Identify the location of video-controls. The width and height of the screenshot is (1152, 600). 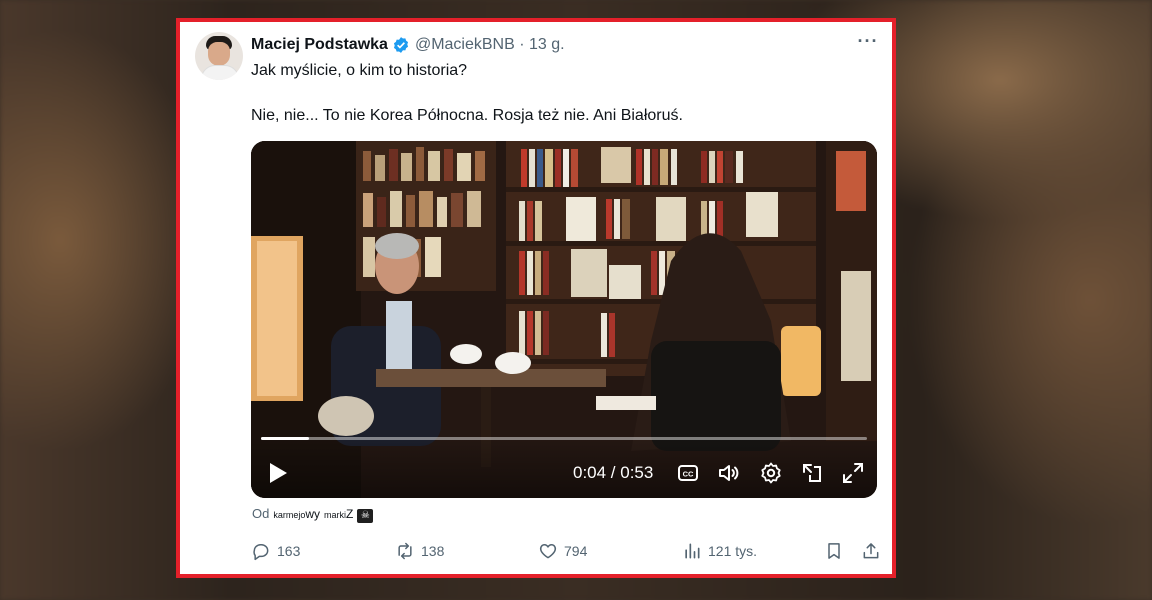
(564, 467).